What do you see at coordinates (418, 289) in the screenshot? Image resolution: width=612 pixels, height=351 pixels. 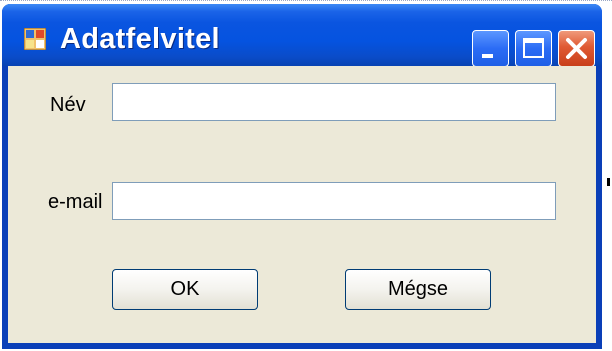 I see `cancel-button: Mégse` at bounding box center [418, 289].